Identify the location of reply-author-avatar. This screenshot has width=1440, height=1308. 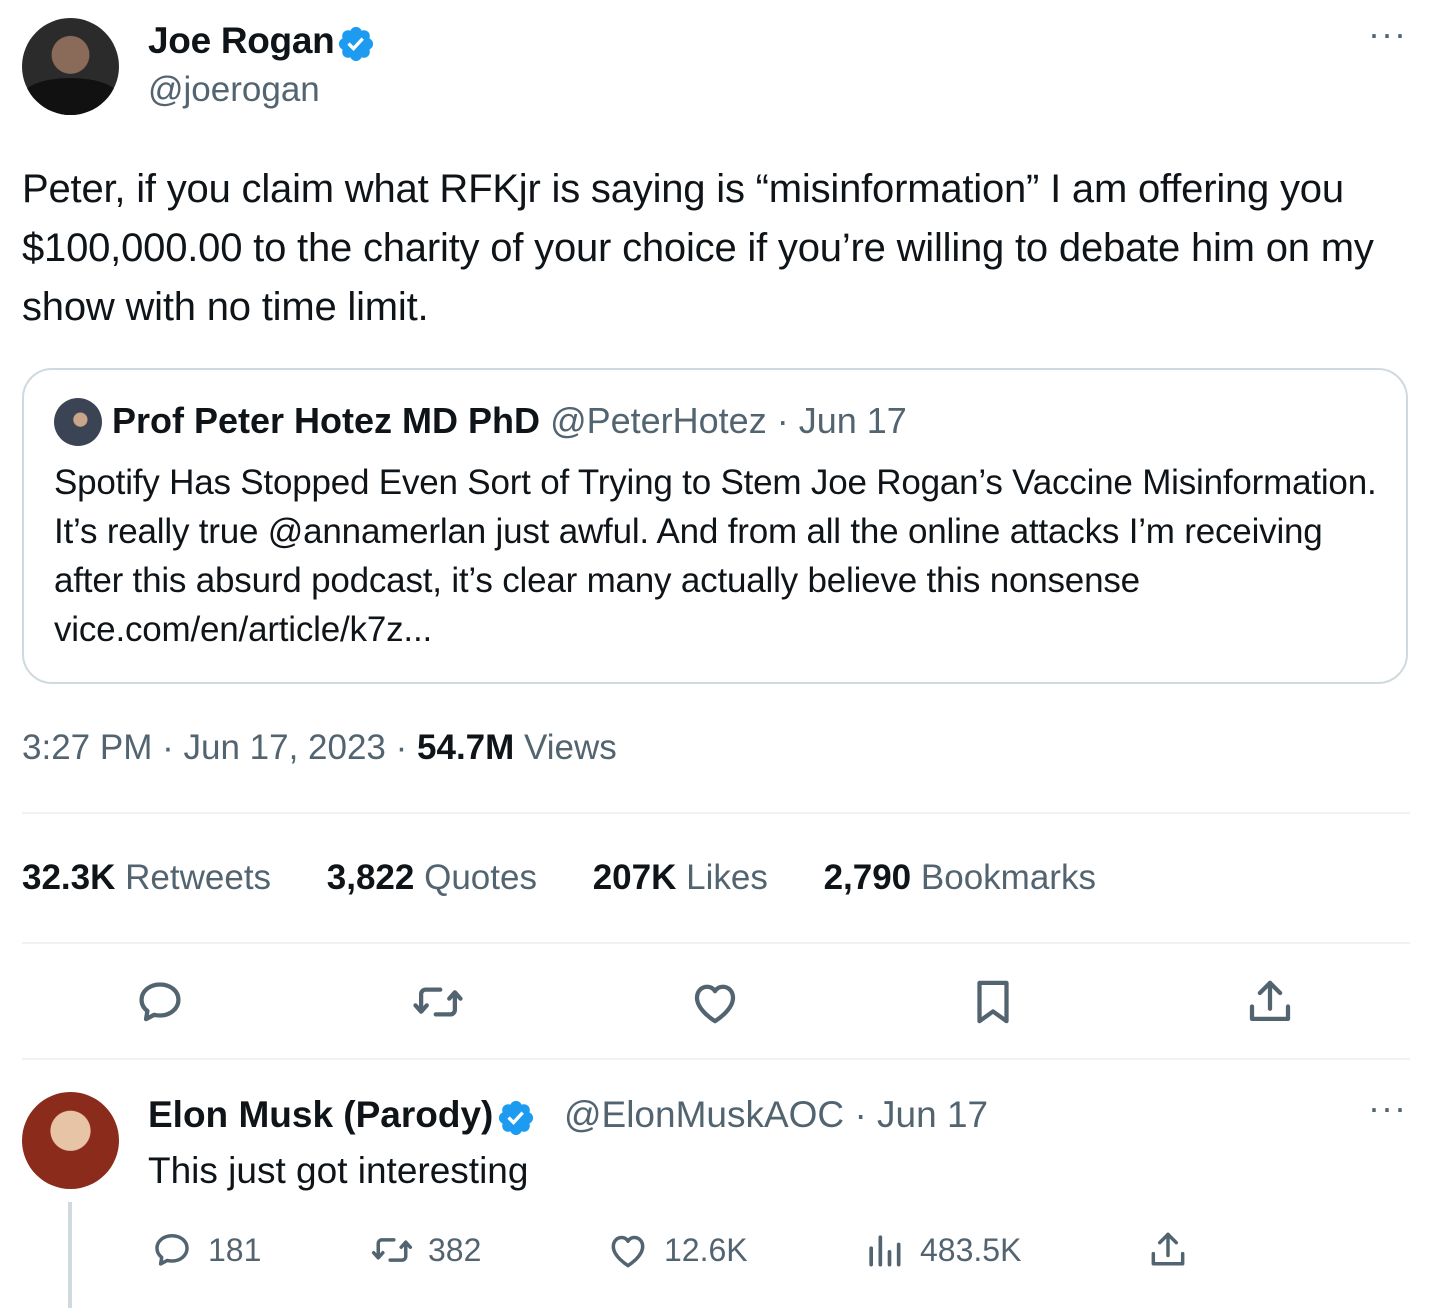
(70, 1140).